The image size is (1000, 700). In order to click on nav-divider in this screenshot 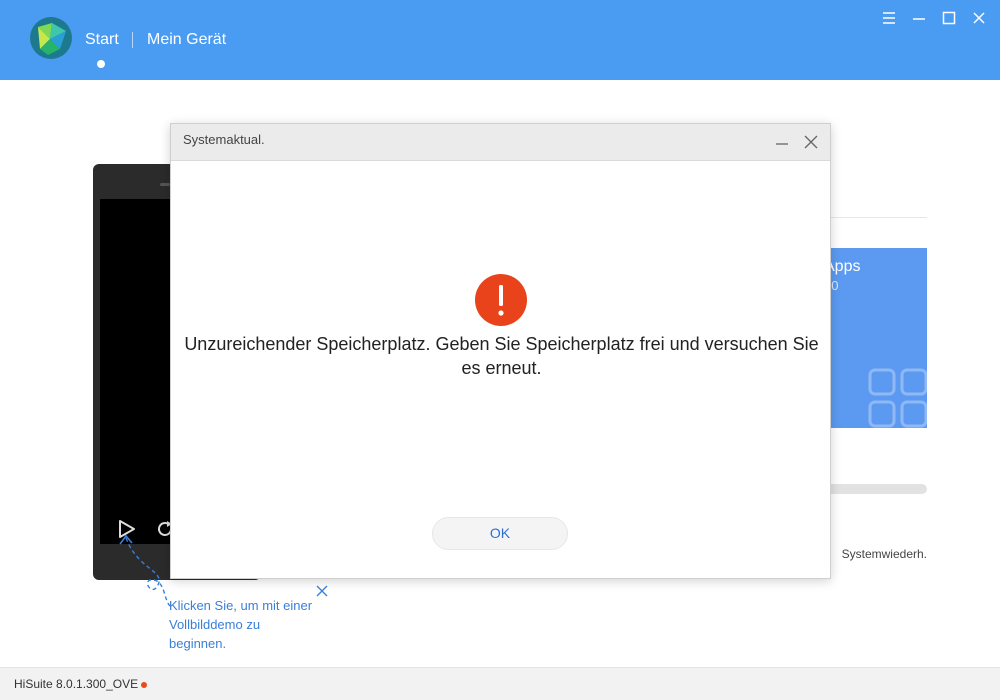, I will do `click(132, 40)`.